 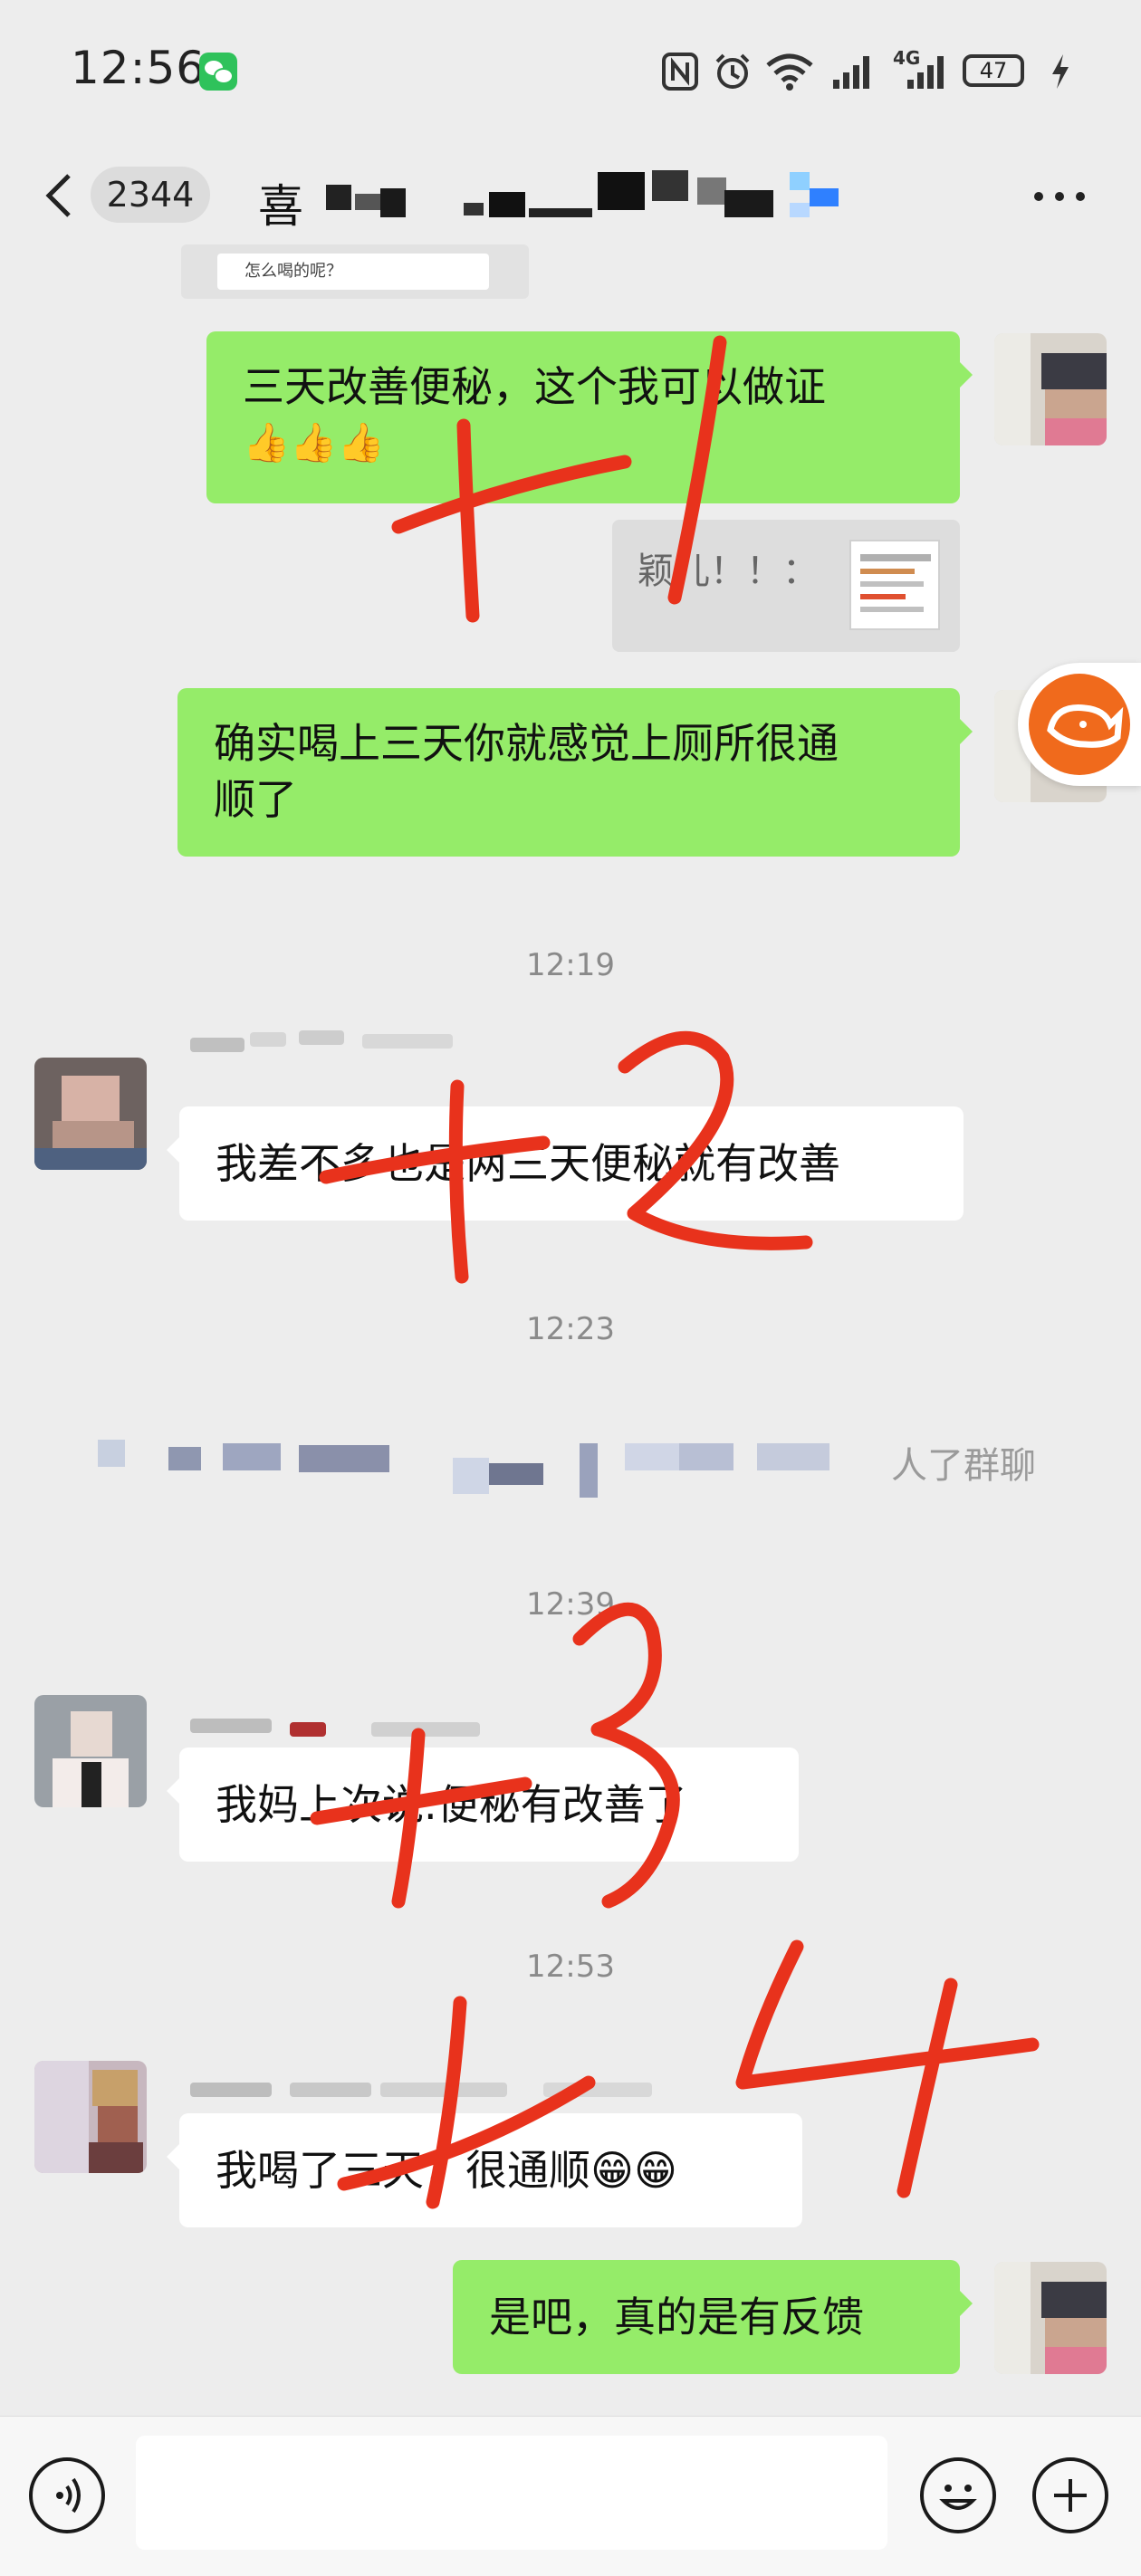 What do you see at coordinates (566, 1163) in the screenshot?
I see `message-bubble-other: 我差不多也是两三天便秘就有改善` at bounding box center [566, 1163].